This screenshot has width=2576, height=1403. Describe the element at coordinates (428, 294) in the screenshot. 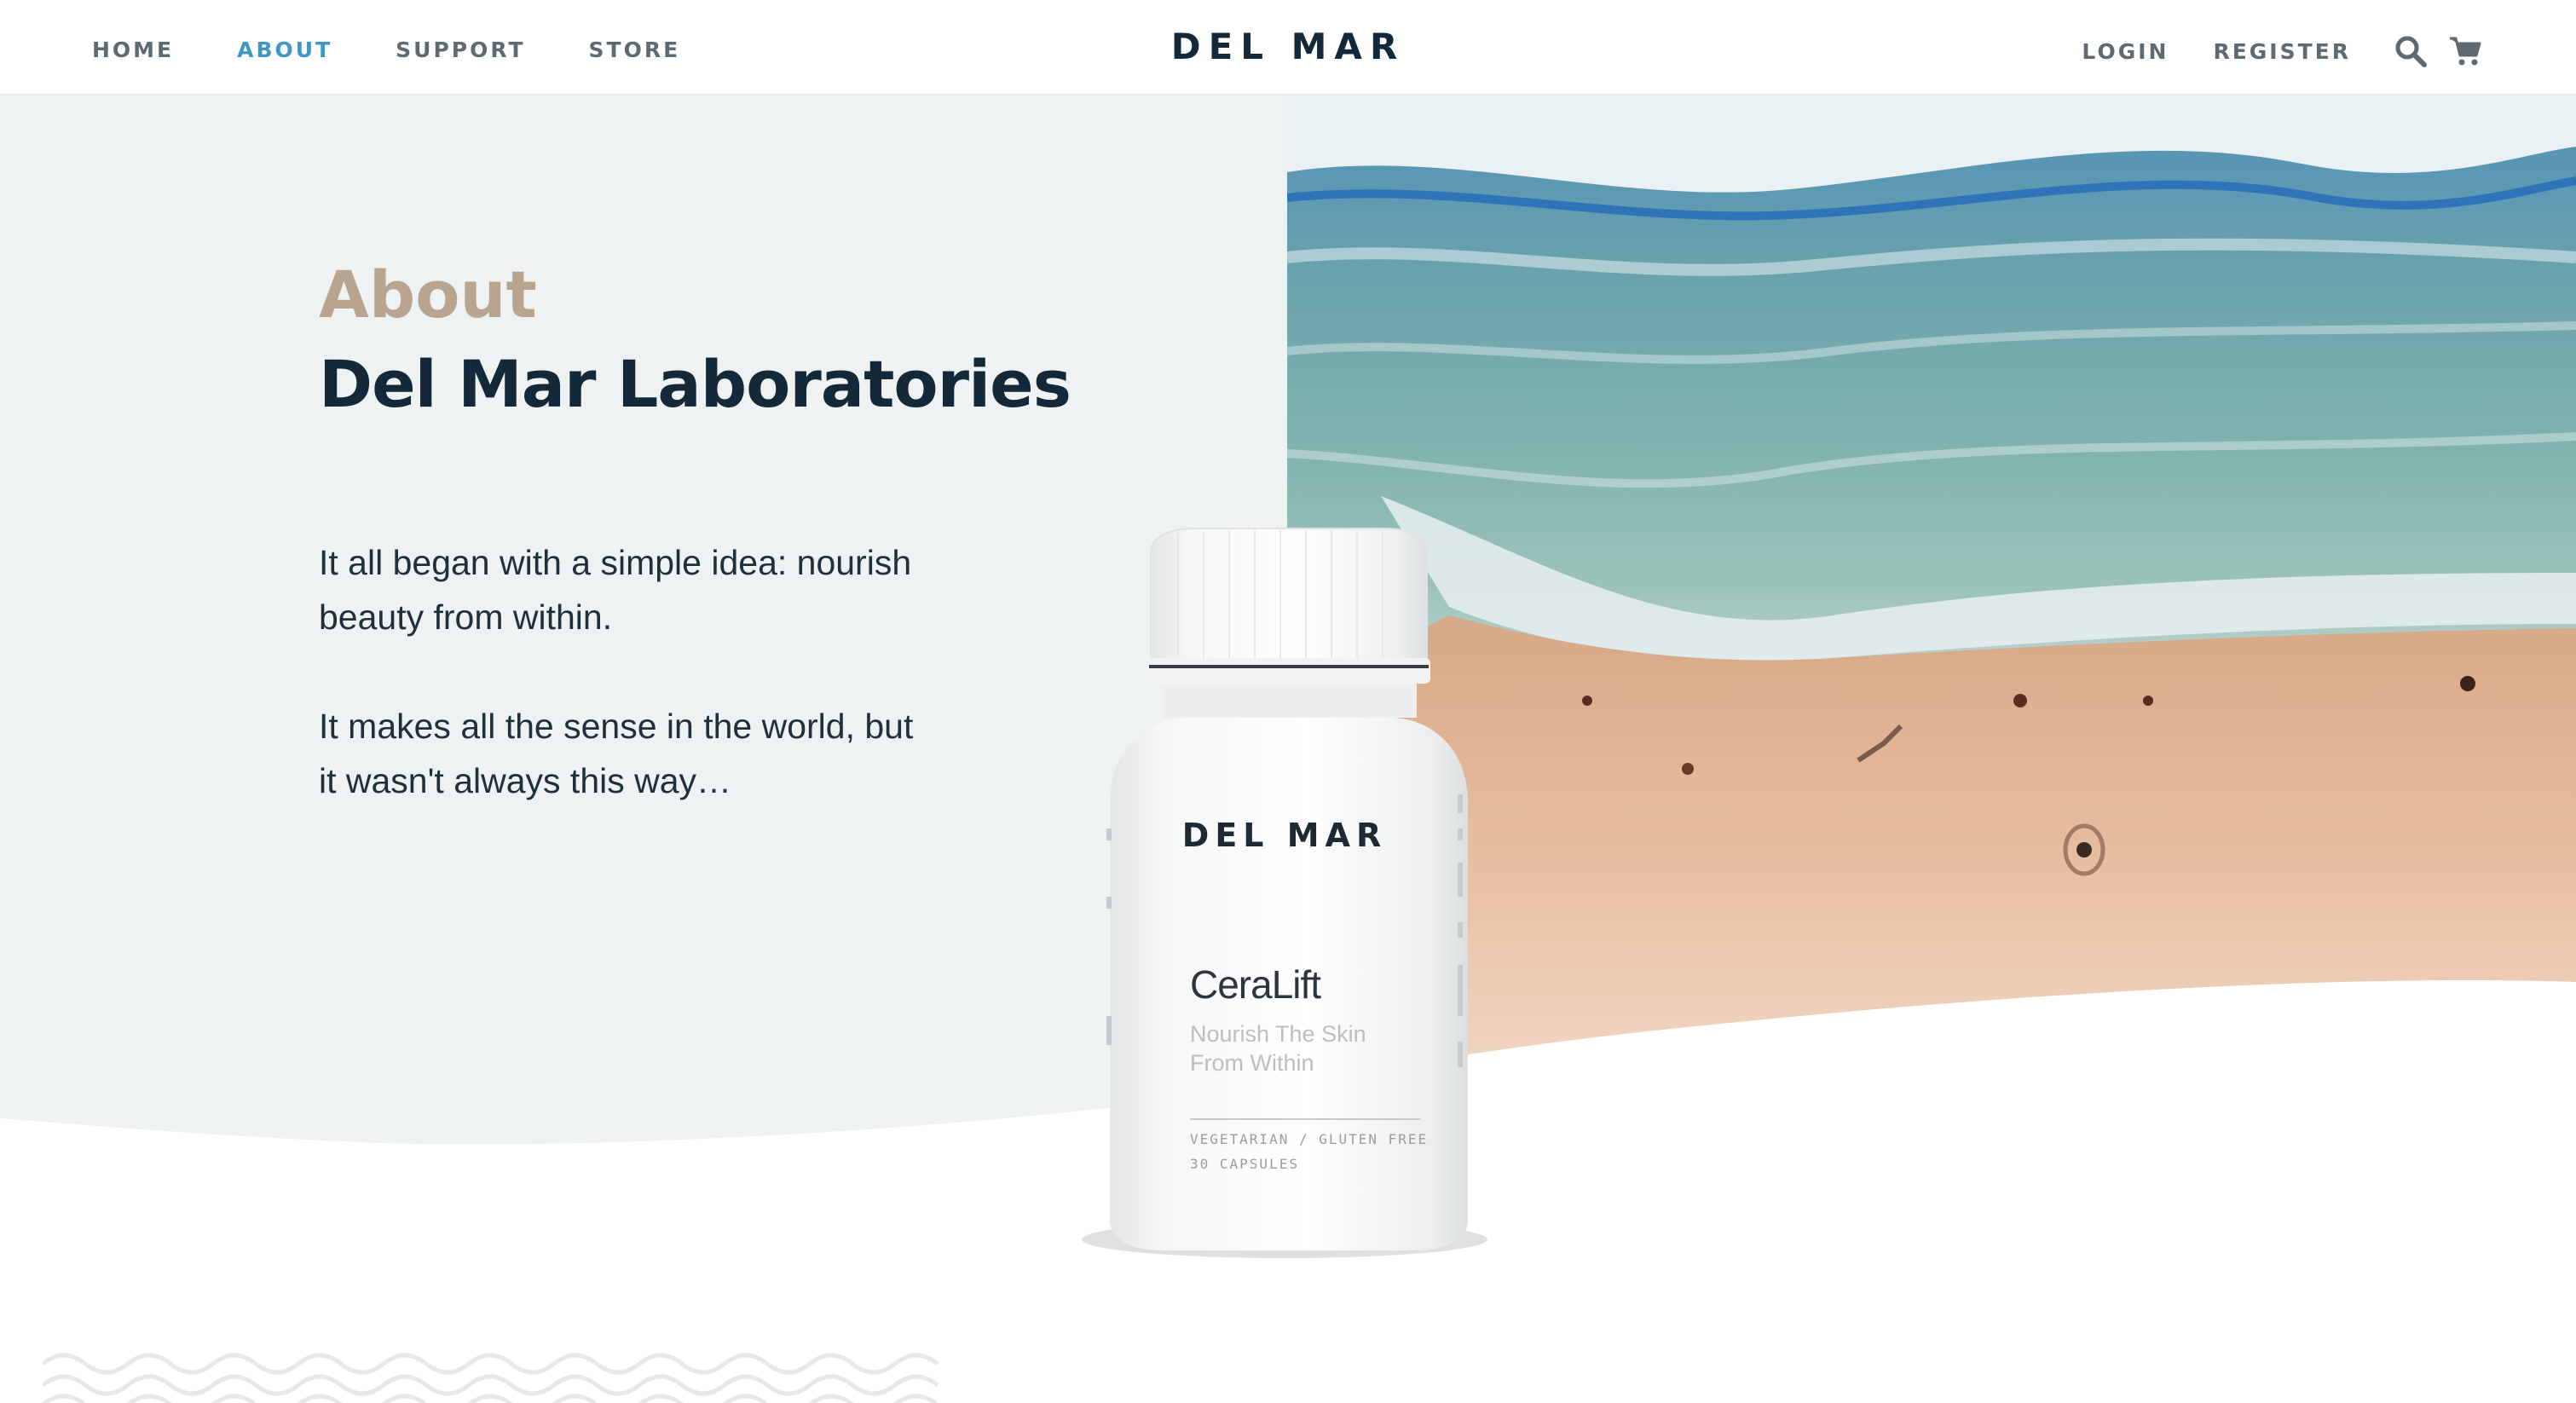

I see `hero-eyebrow: About` at that location.